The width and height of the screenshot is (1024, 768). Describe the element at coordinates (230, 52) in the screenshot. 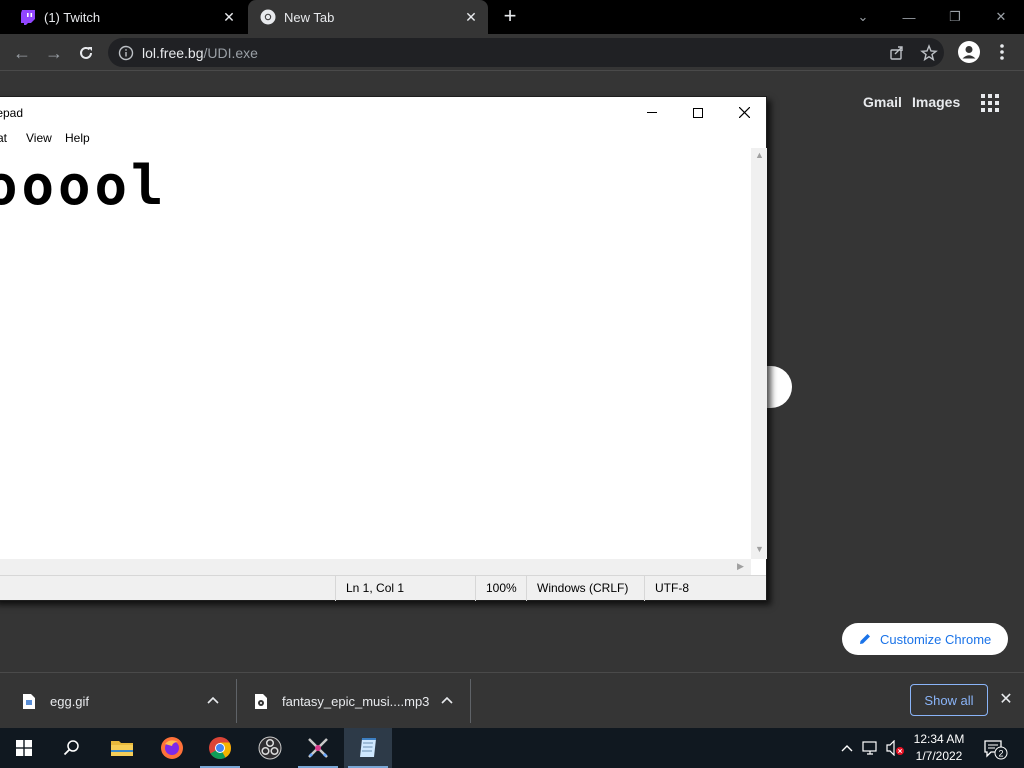

I see `url-path: /UDI.exe` at that location.